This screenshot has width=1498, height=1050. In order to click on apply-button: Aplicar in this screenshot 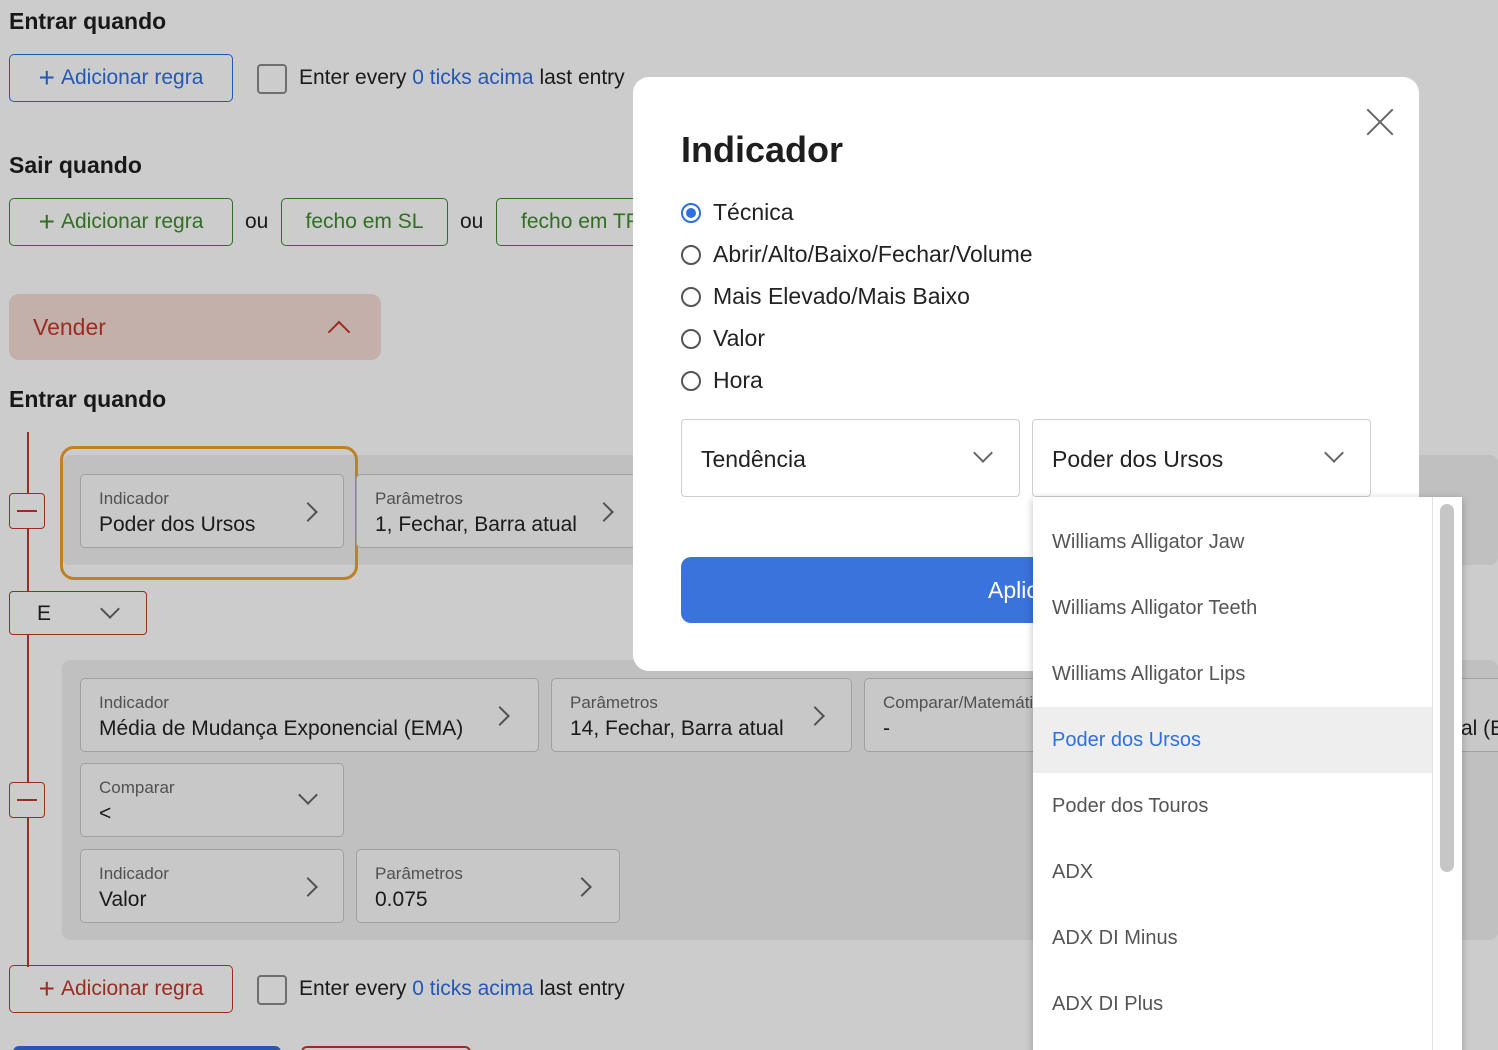, I will do `click(857, 590)`.